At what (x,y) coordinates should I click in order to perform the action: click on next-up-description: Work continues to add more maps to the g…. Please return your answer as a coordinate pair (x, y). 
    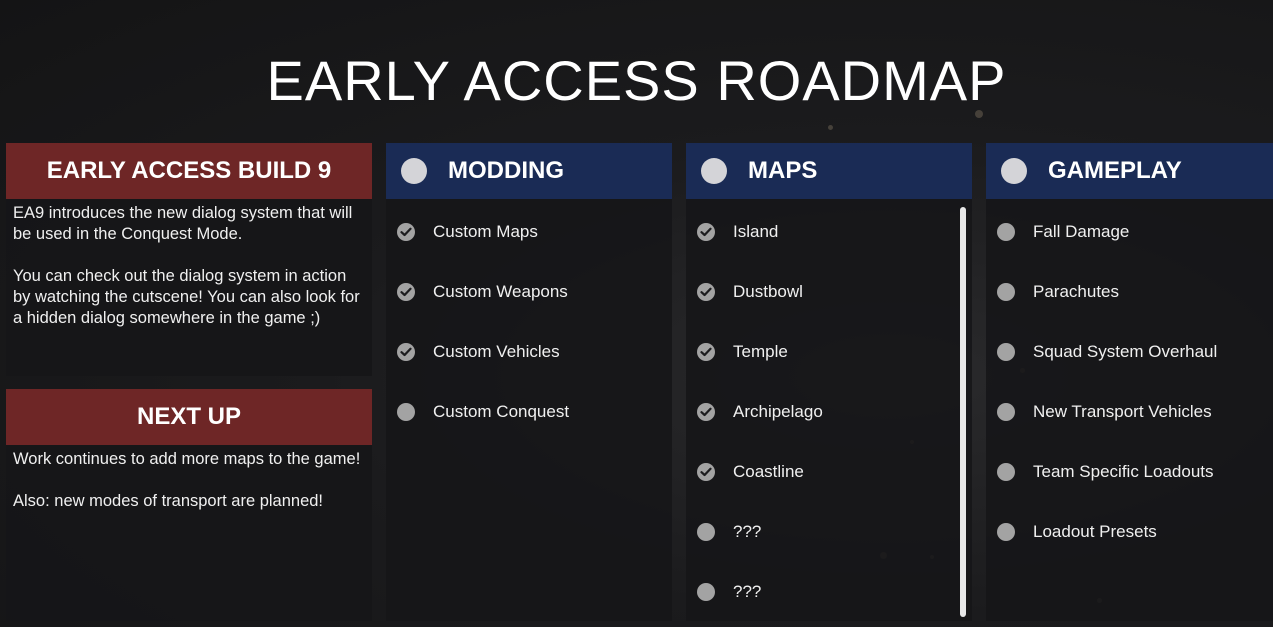
    Looking at the image, I should click on (187, 480).